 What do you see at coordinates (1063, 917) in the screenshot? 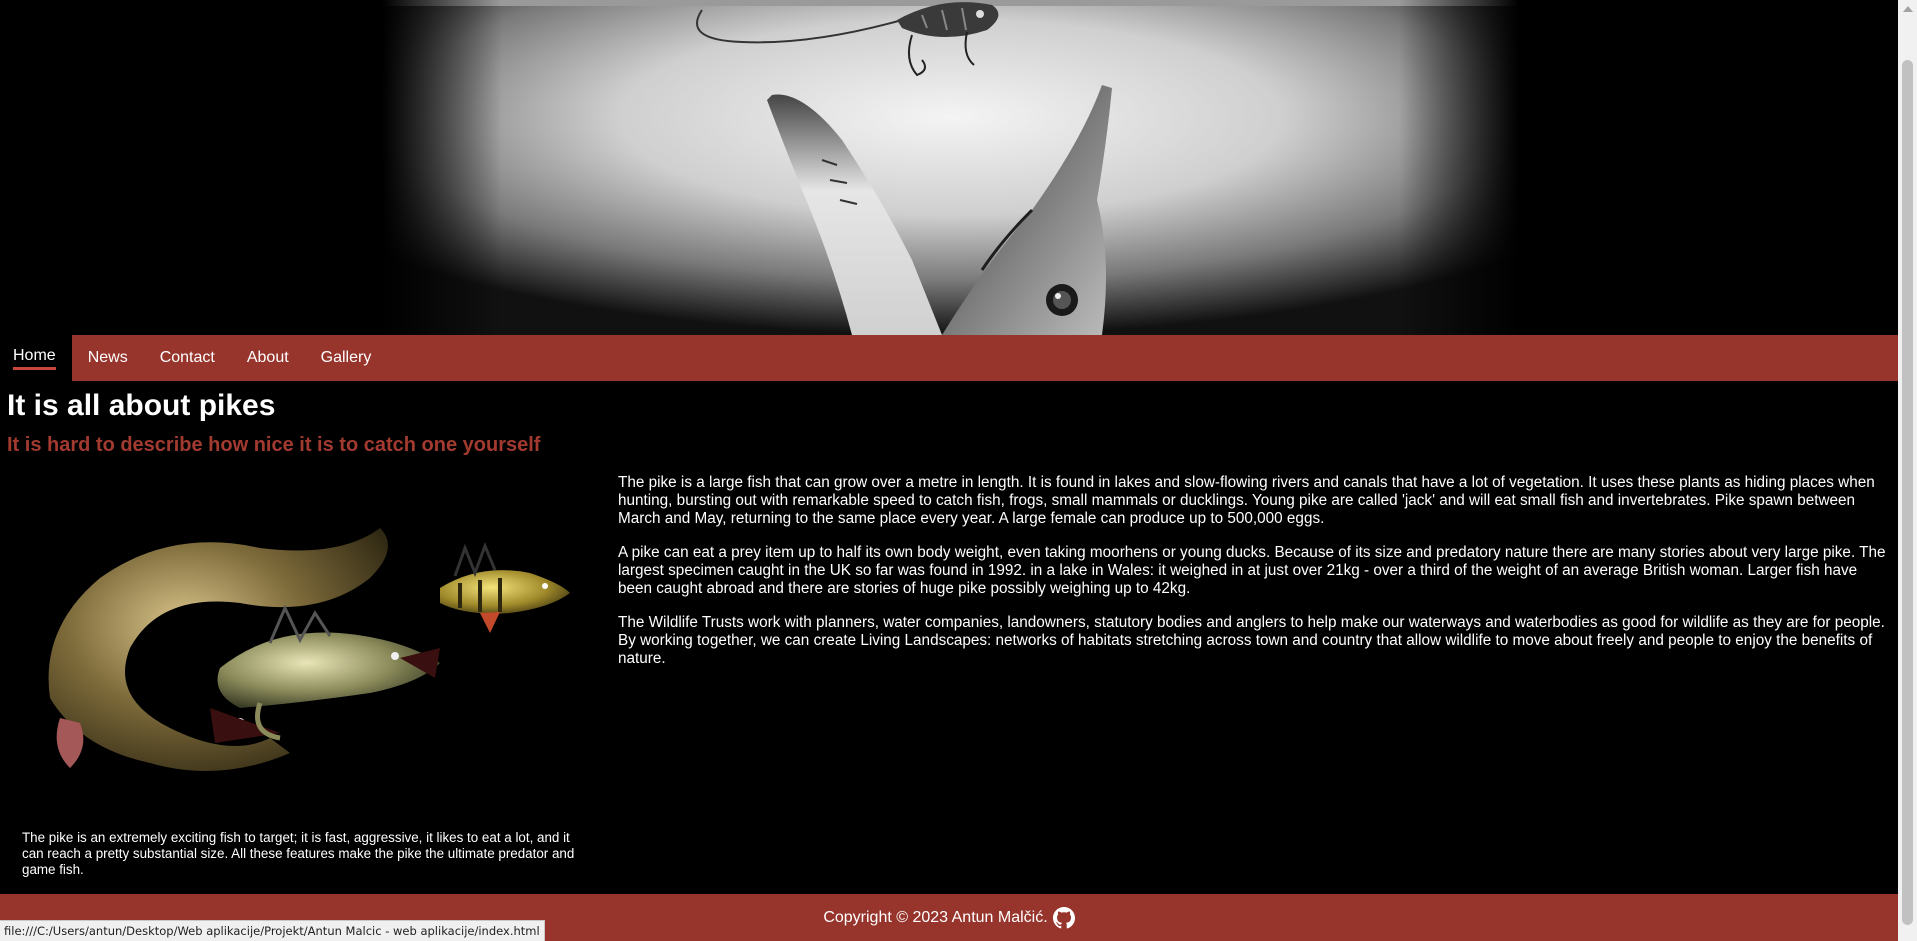
I see `github-icon` at bounding box center [1063, 917].